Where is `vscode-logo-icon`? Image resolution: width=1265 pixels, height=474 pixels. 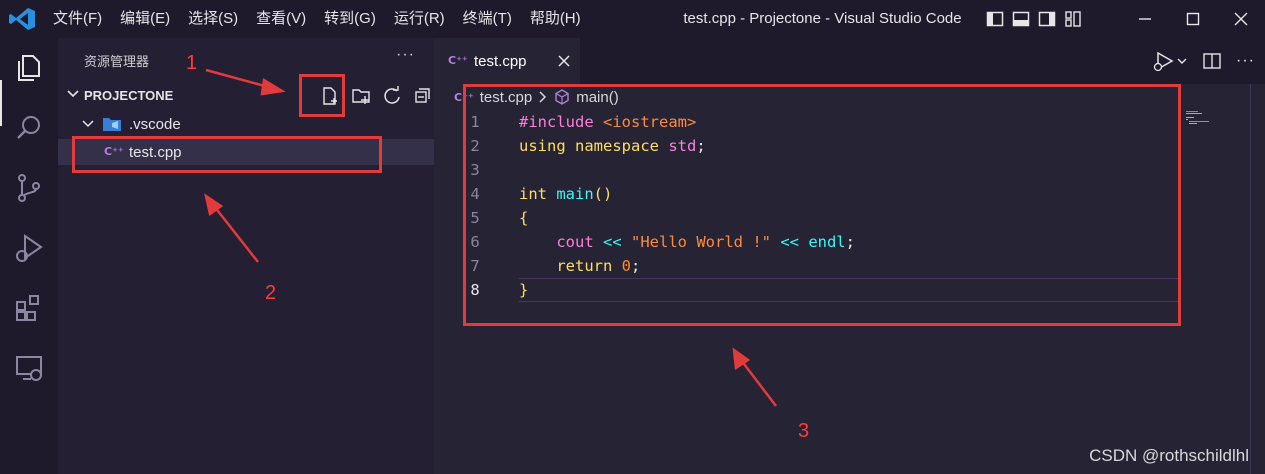
vscode-logo-icon is located at coordinates (22, 19).